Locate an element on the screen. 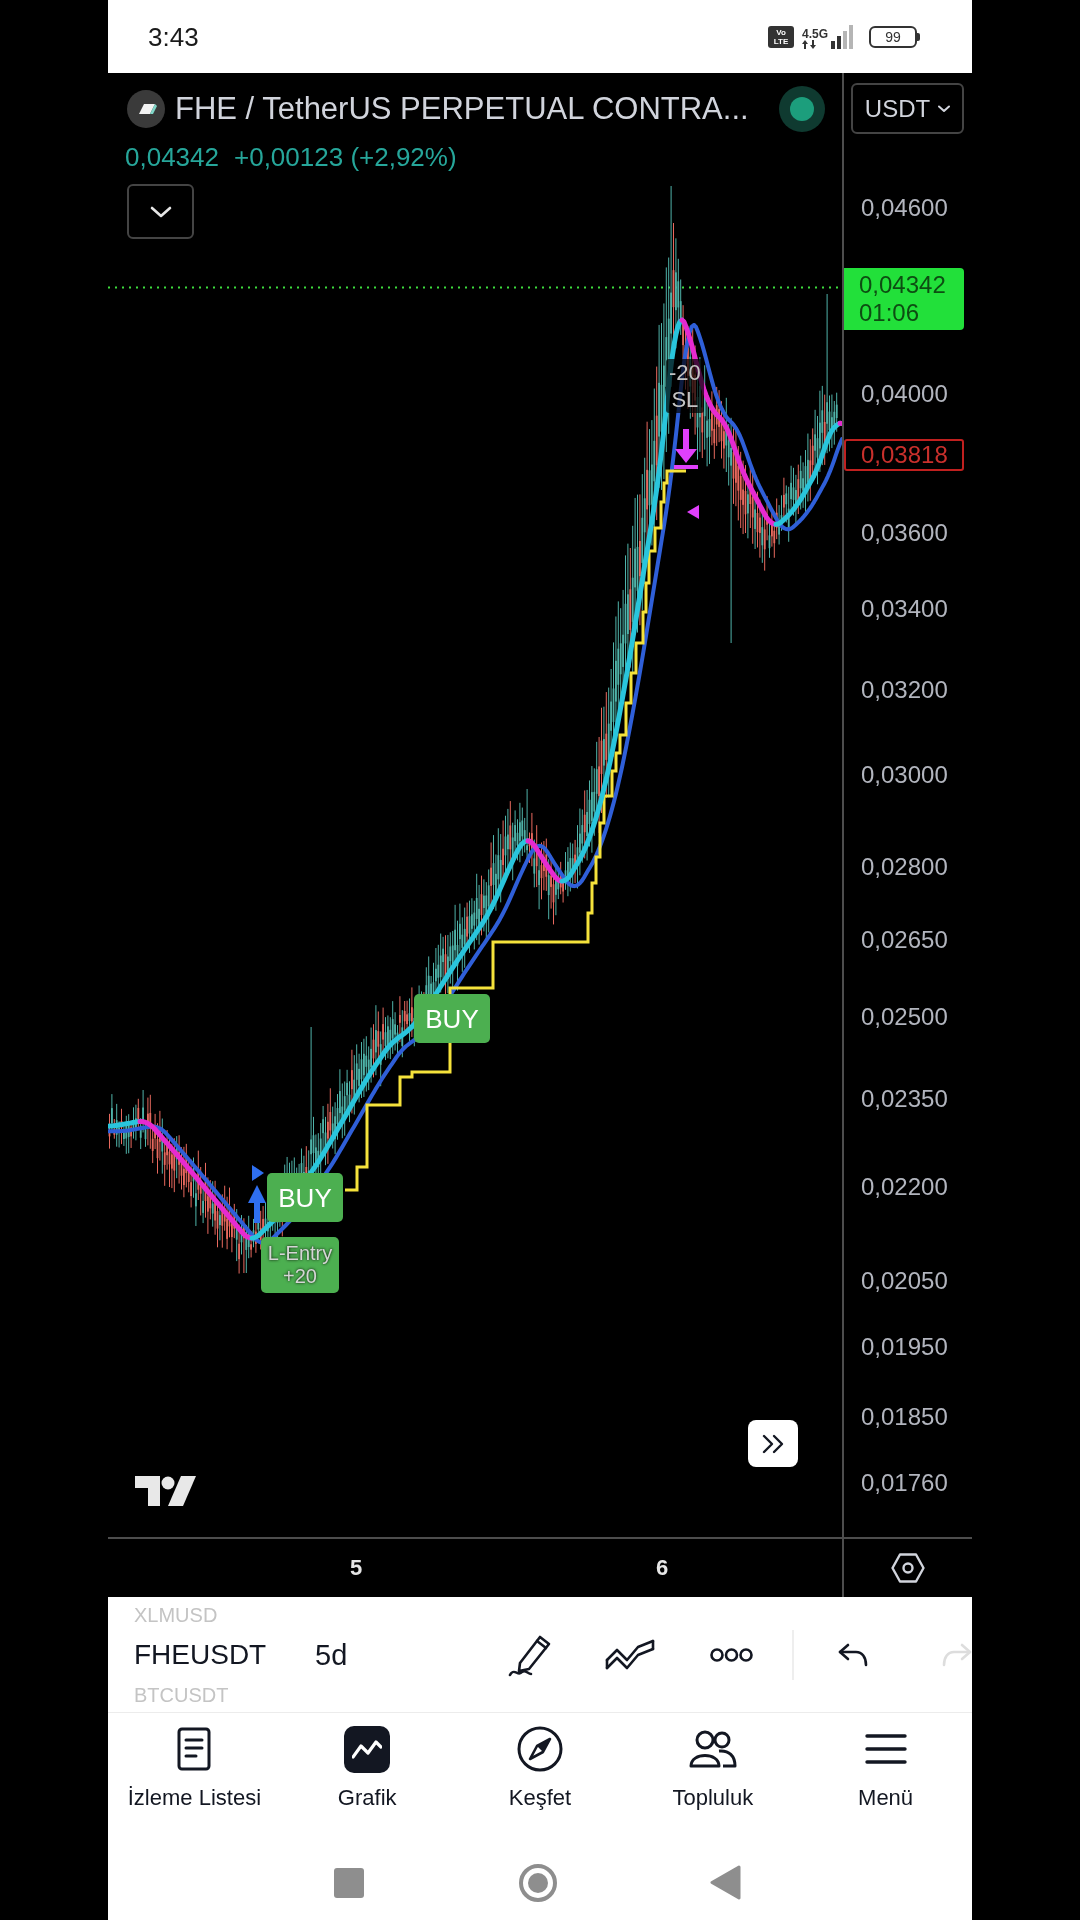 The image size is (1080, 1920). token-logo-icon is located at coordinates (146, 109).